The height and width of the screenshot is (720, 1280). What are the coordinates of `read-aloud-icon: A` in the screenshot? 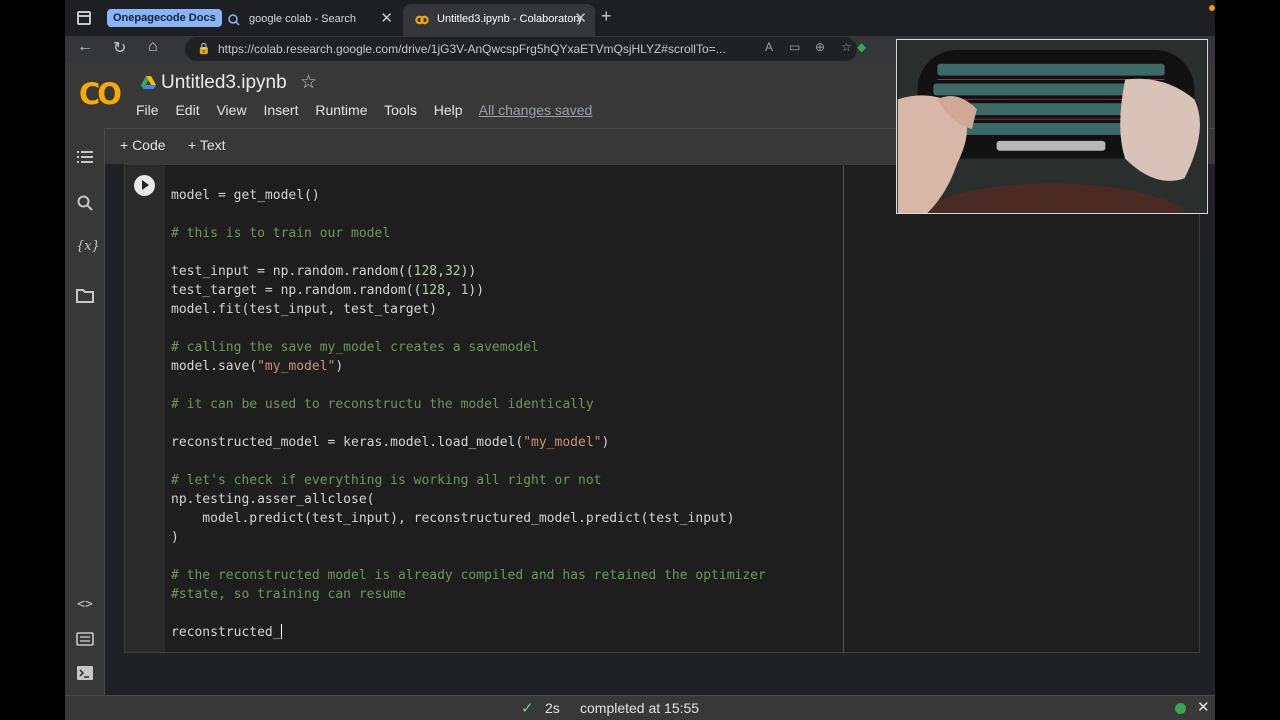 It's located at (769, 47).